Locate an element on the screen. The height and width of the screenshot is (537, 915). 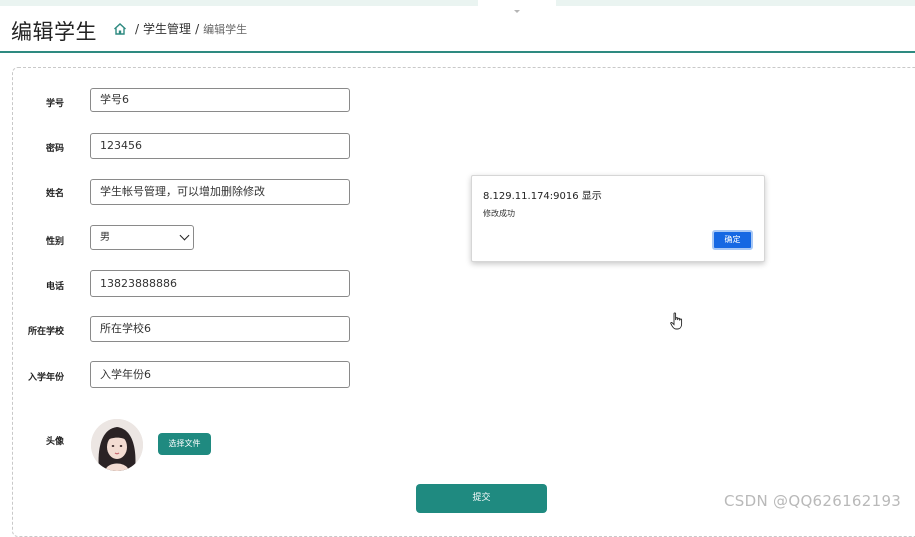
alert-ok-button: 确定 is located at coordinates (732, 240).